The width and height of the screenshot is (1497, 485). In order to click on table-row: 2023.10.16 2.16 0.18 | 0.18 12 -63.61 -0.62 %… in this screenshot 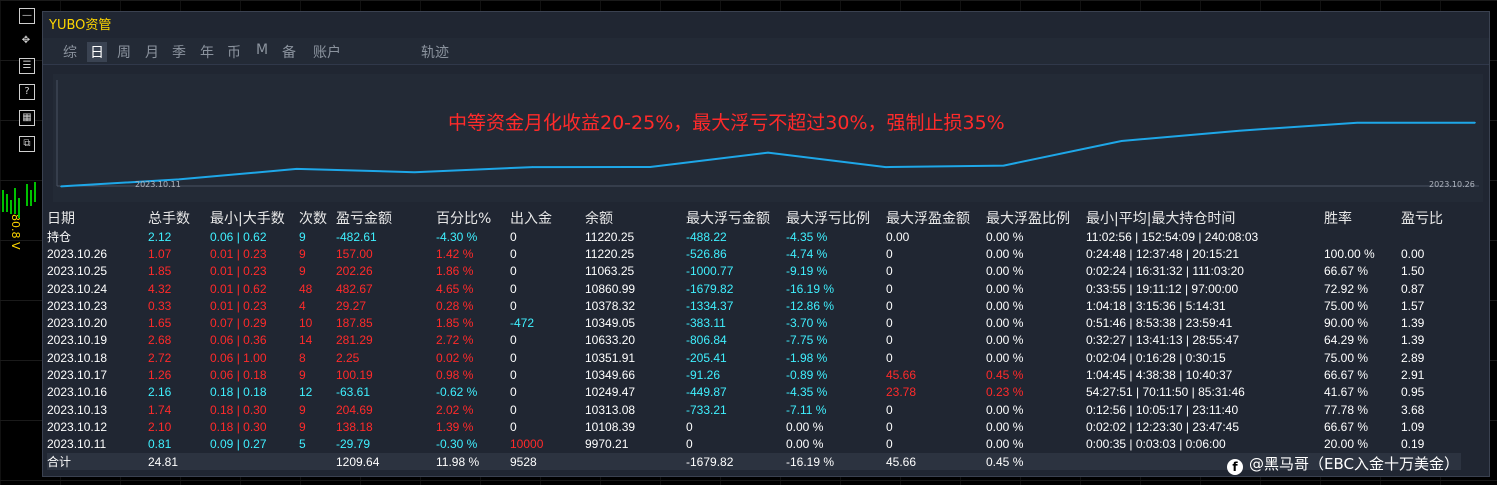, I will do `click(754, 392)`.